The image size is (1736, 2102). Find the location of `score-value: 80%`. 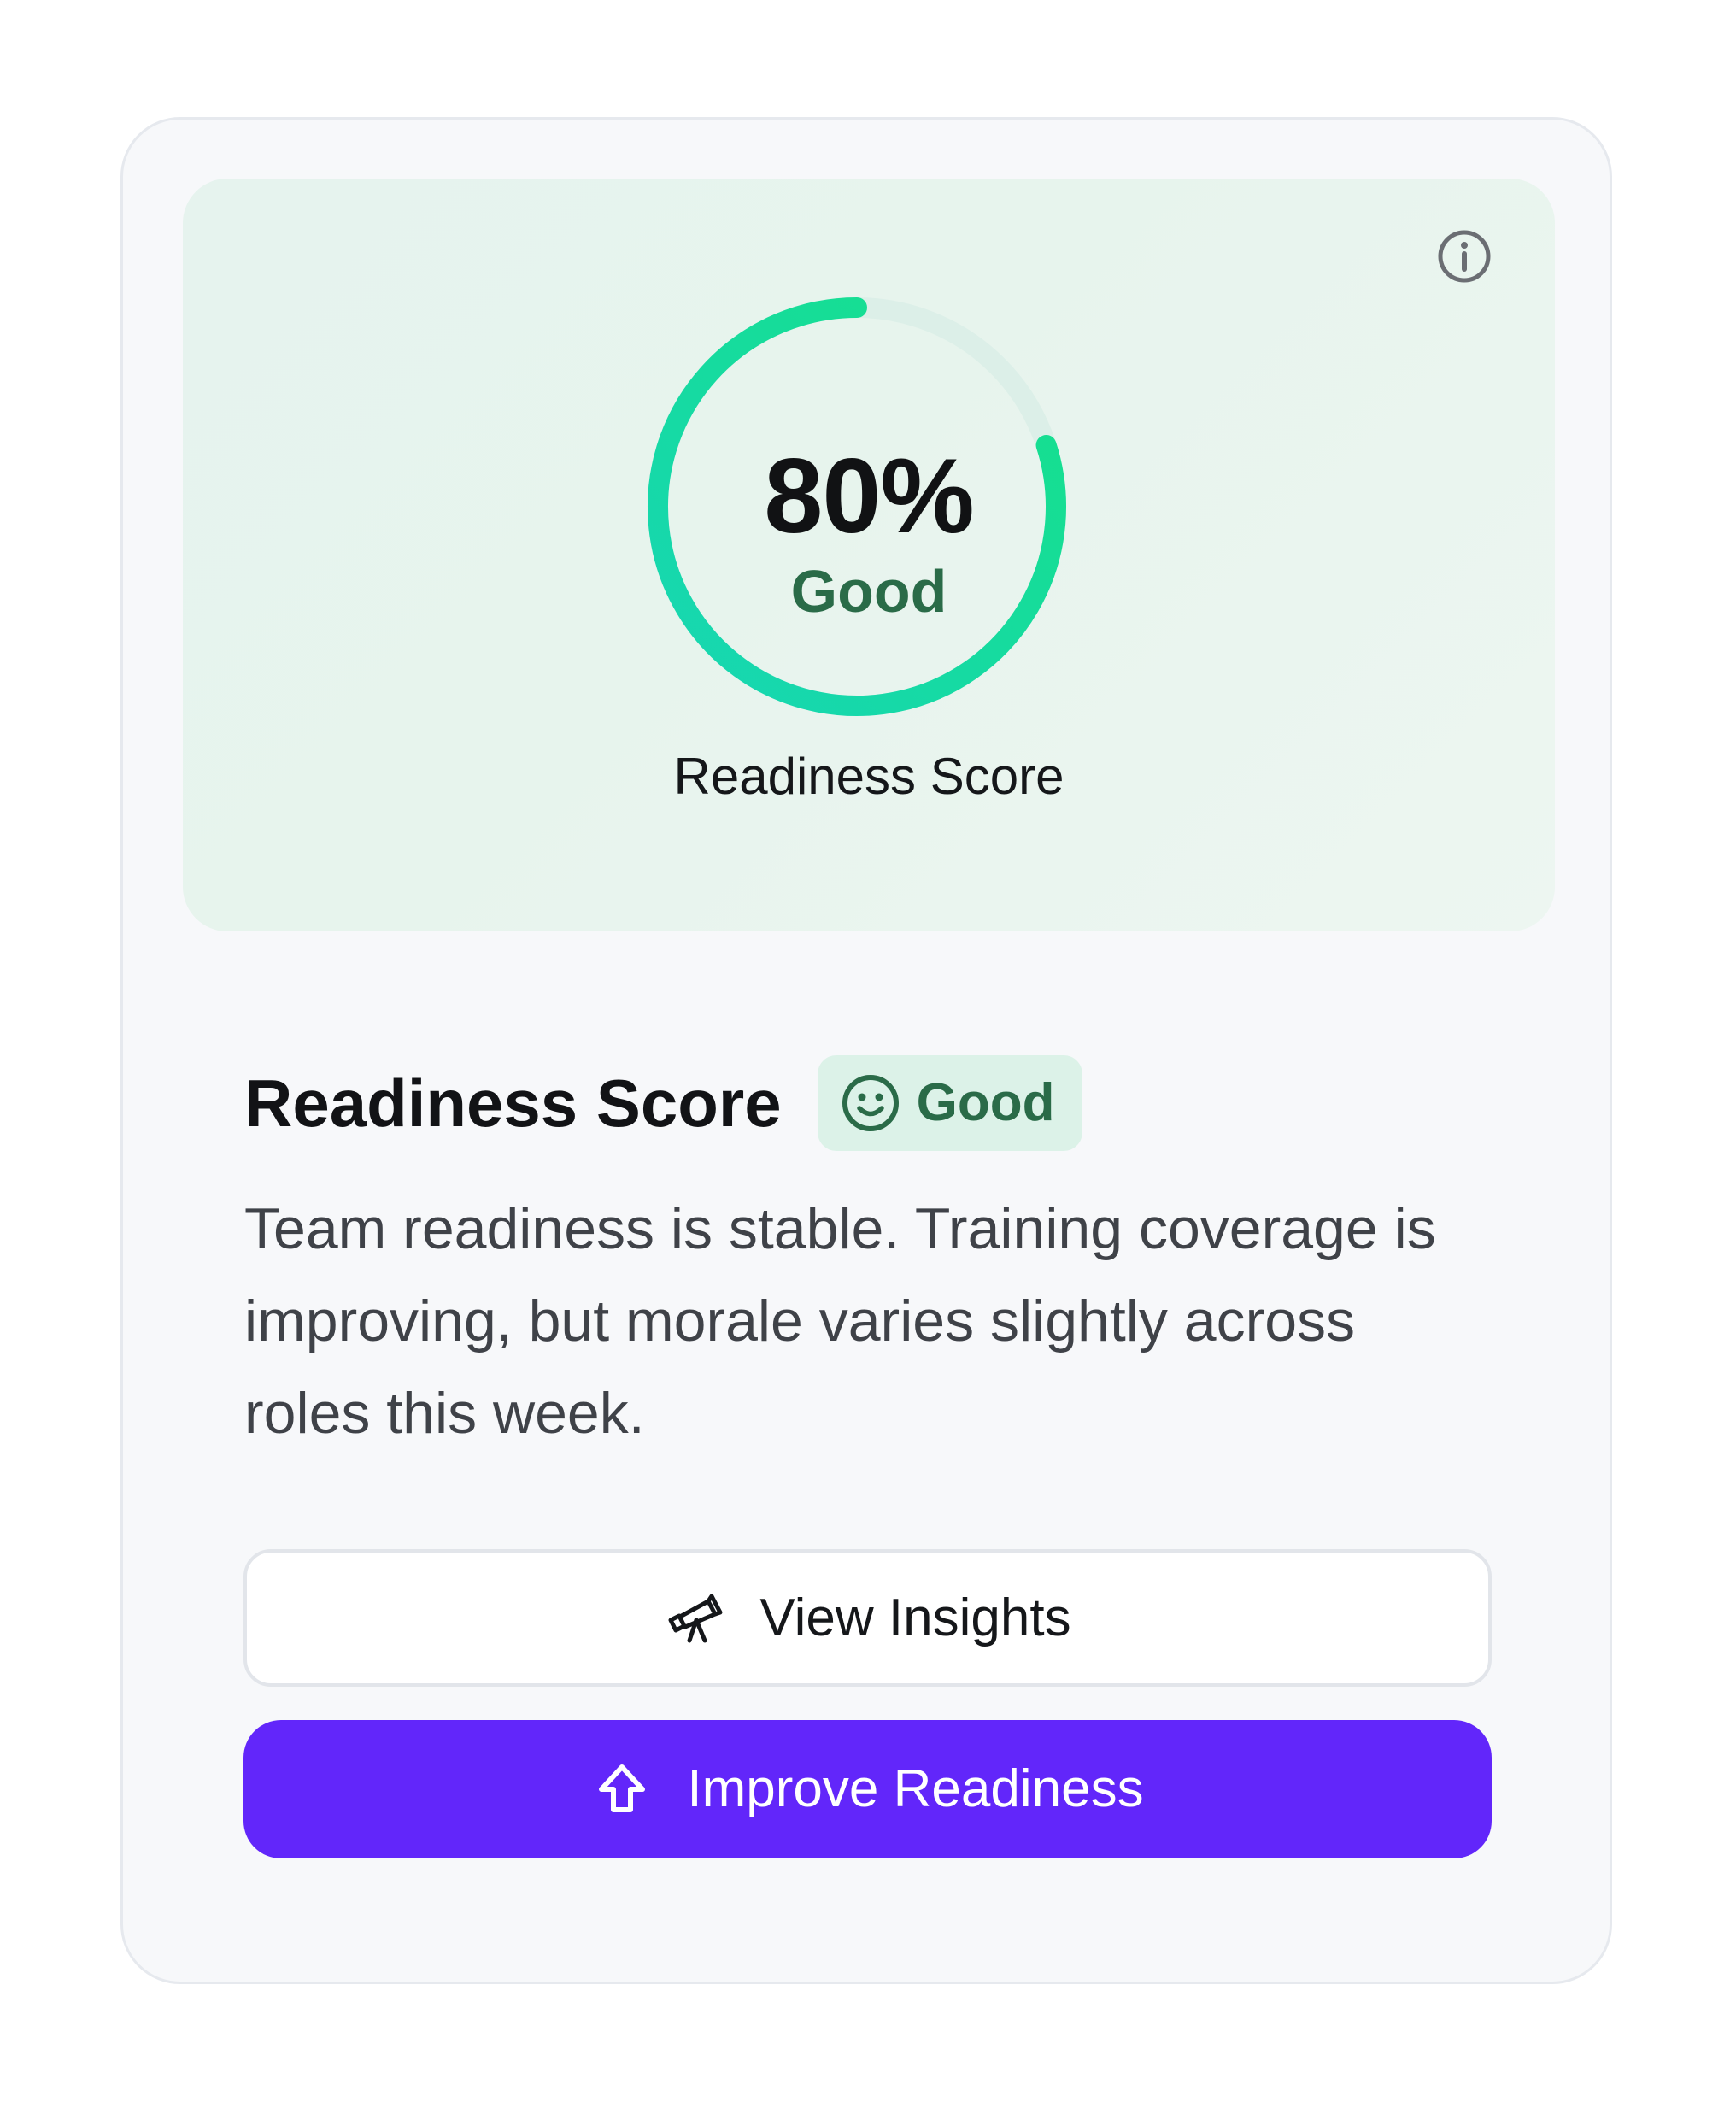

score-value: 80% is located at coordinates (869, 496).